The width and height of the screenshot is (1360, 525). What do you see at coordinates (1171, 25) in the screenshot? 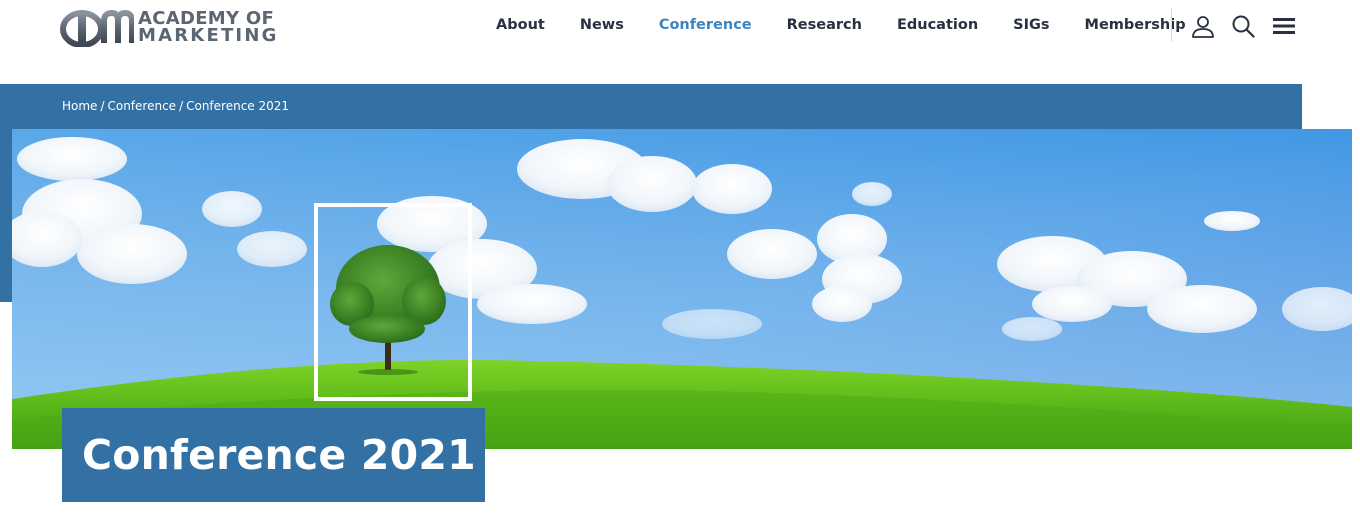
I see `nav-divider` at bounding box center [1171, 25].